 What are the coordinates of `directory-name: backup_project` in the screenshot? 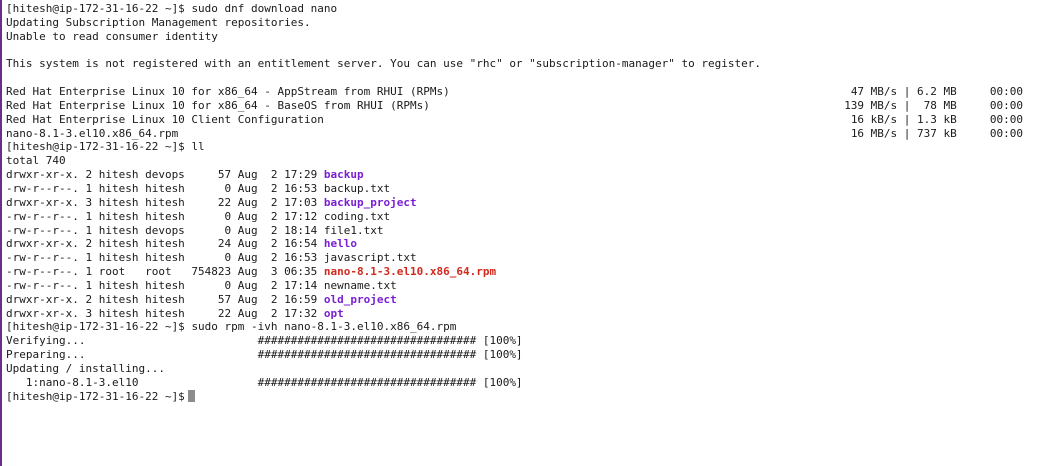 It's located at (370, 202).